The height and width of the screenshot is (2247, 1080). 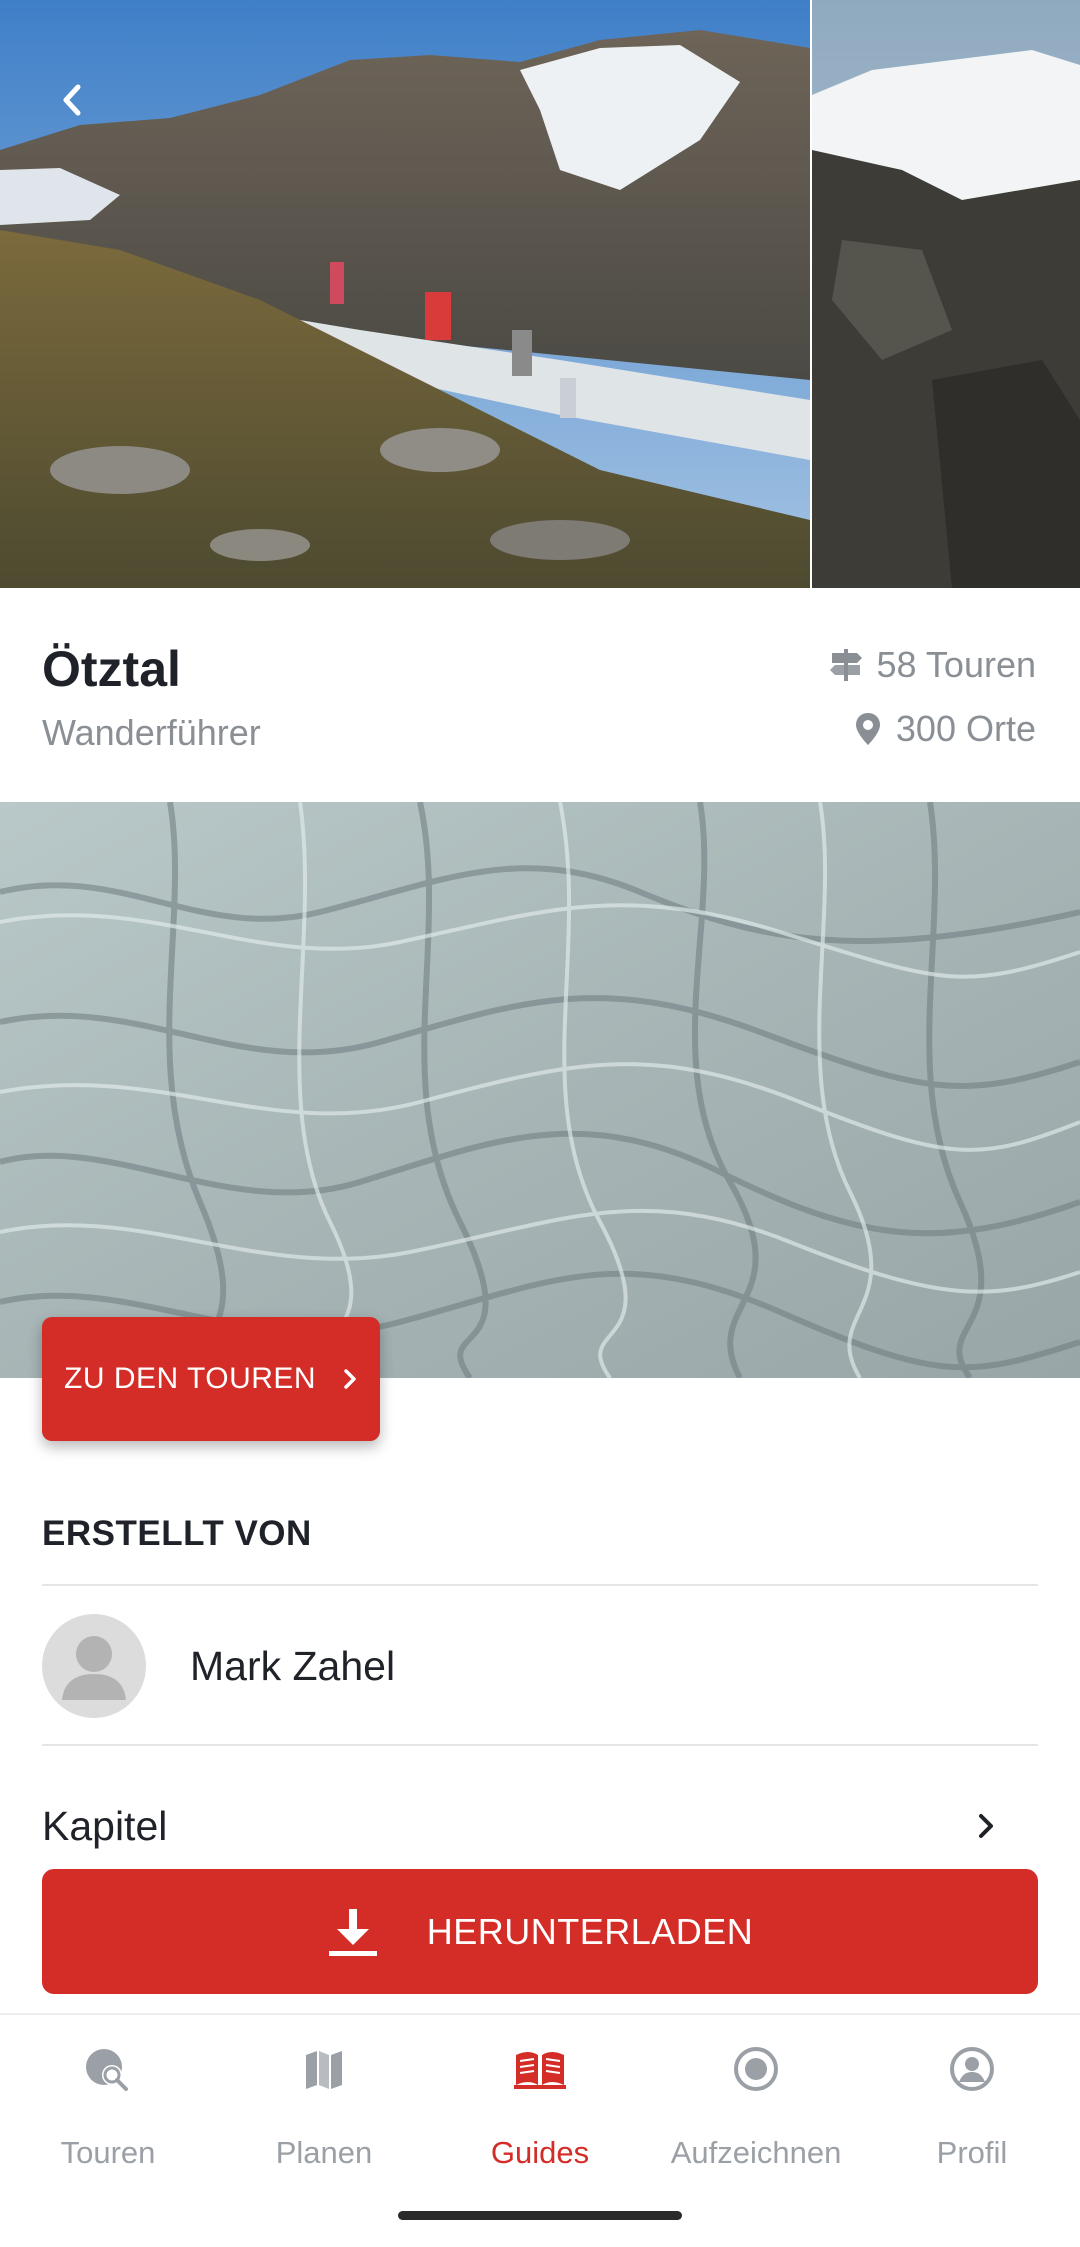 What do you see at coordinates (324, 2106) in the screenshot?
I see `nav-tab-planen: Planen` at bounding box center [324, 2106].